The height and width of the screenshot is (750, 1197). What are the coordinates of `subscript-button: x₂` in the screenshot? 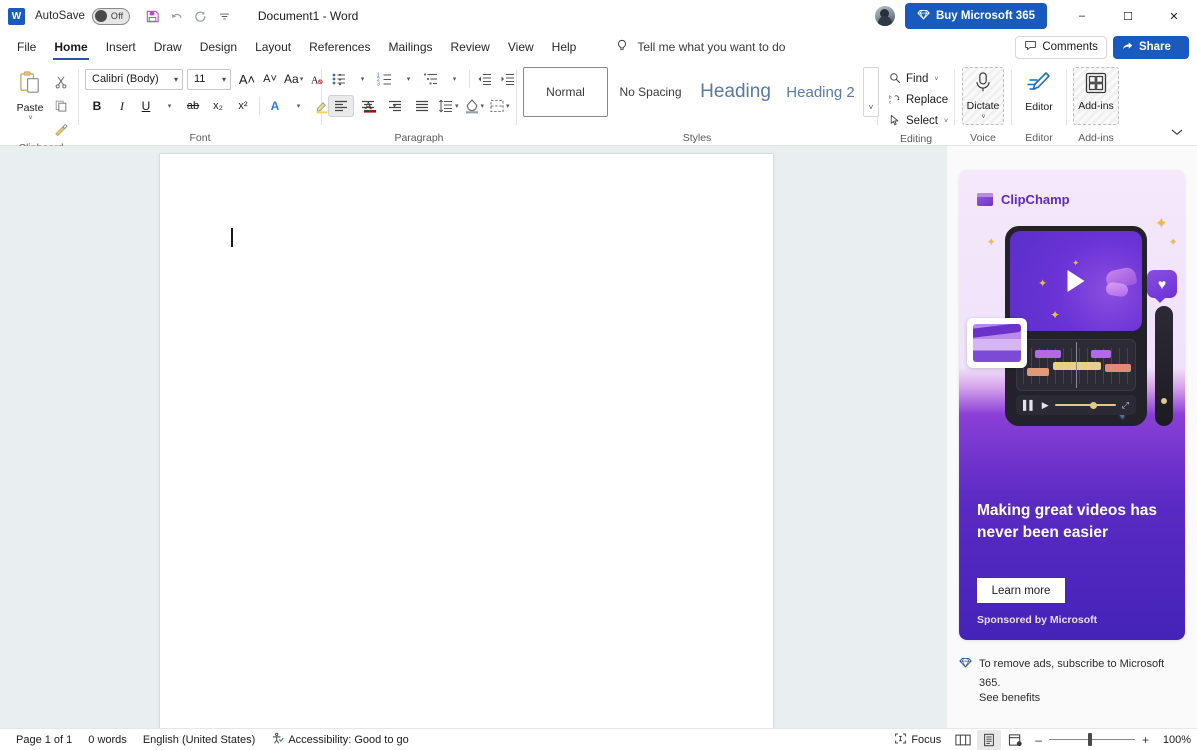 It's located at (218, 106).